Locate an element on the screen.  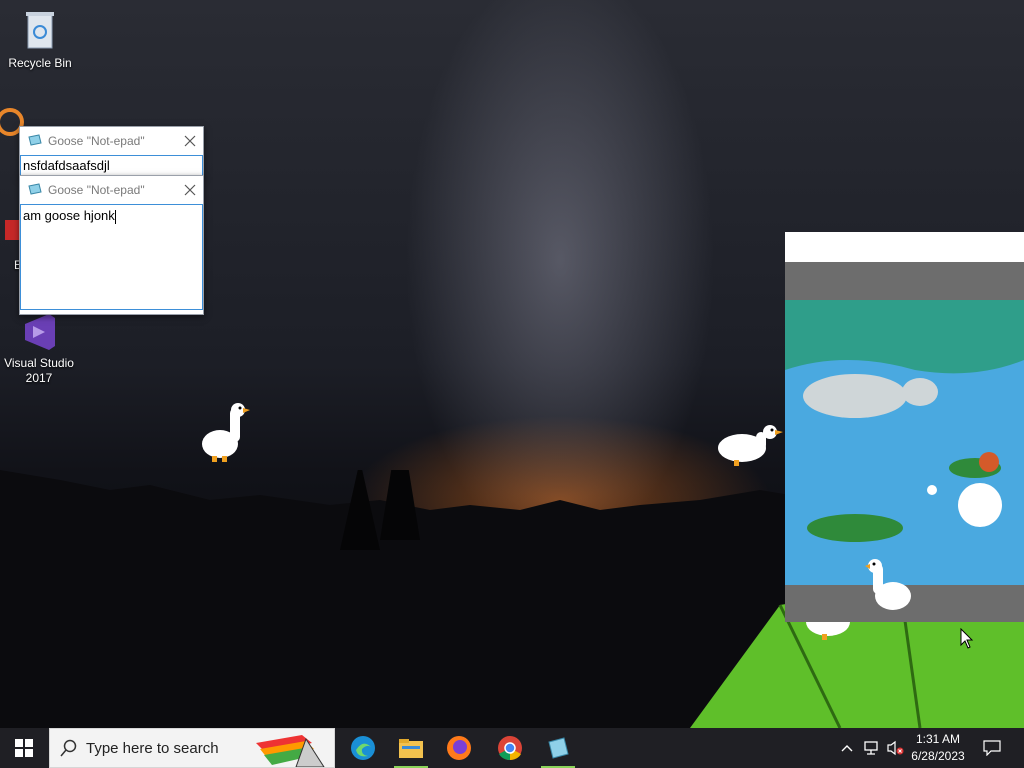
taskbar-app-notepad is located at coordinates (558, 748).